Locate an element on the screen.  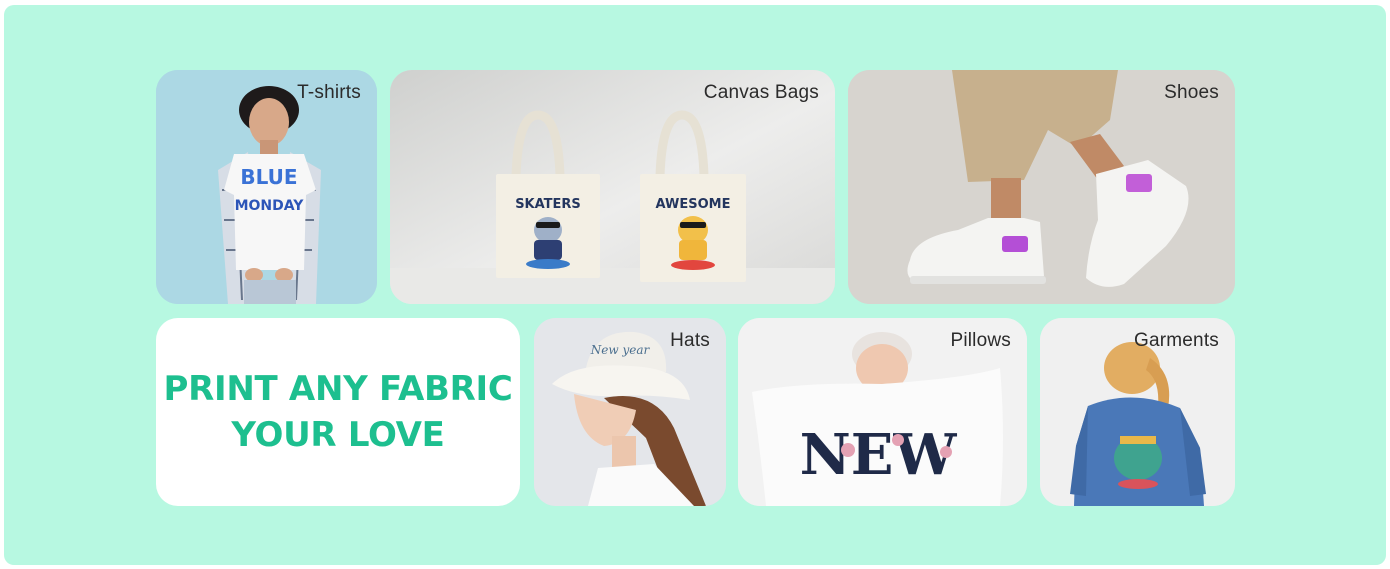
tile-shoes: Shoes is located at coordinates (1041, 187).